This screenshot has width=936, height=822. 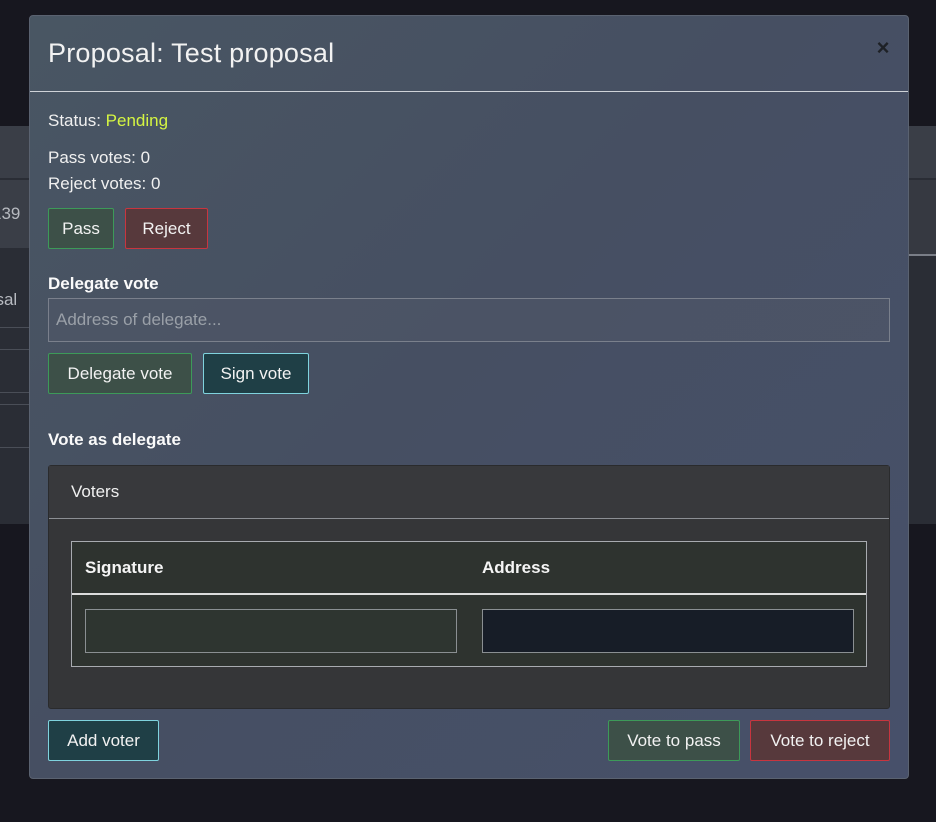 I want to click on reject-votes-count: Reject votes: 0, so click(x=104, y=183).